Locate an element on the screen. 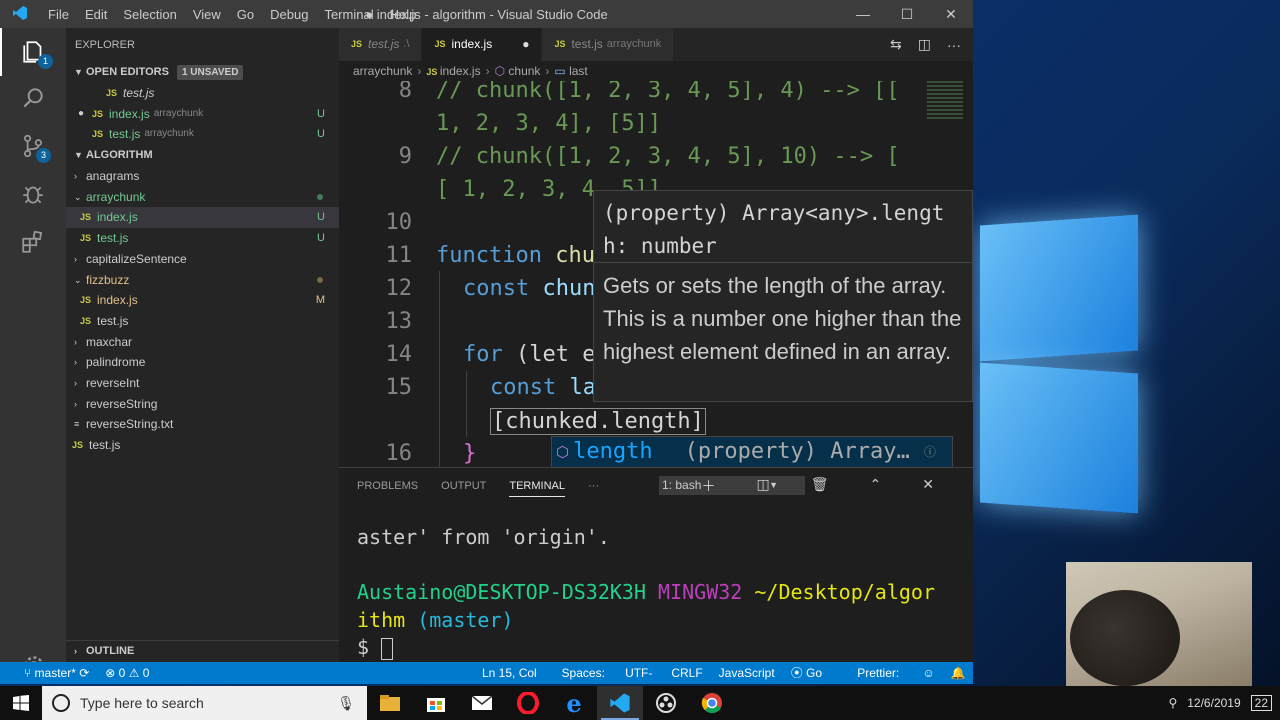  tree-file-reversestring-txt: ≡ reverseString.txt is located at coordinates (202, 424).